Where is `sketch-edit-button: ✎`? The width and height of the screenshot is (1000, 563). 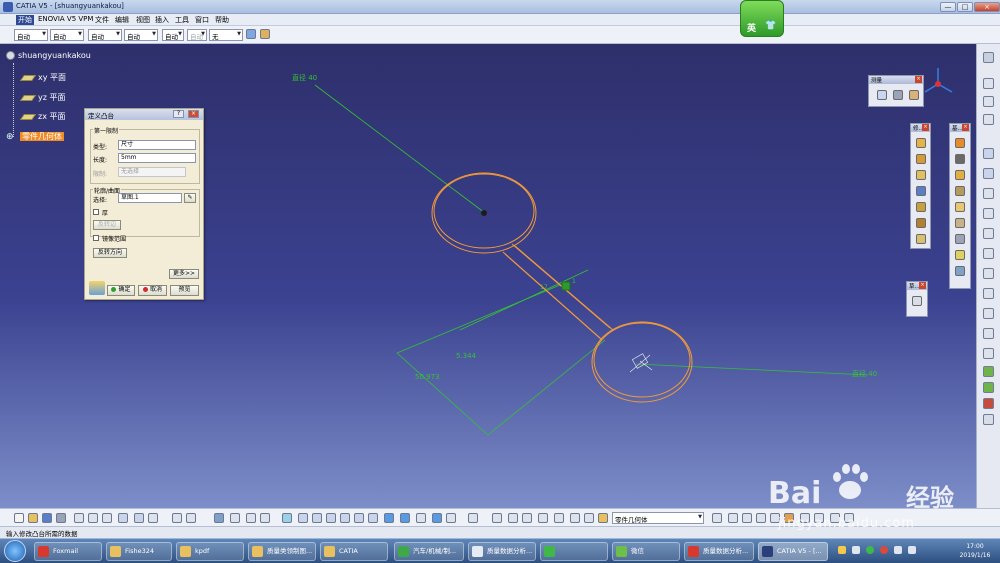
sketch-edit-button: ✎ is located at coordinates (190, 198).